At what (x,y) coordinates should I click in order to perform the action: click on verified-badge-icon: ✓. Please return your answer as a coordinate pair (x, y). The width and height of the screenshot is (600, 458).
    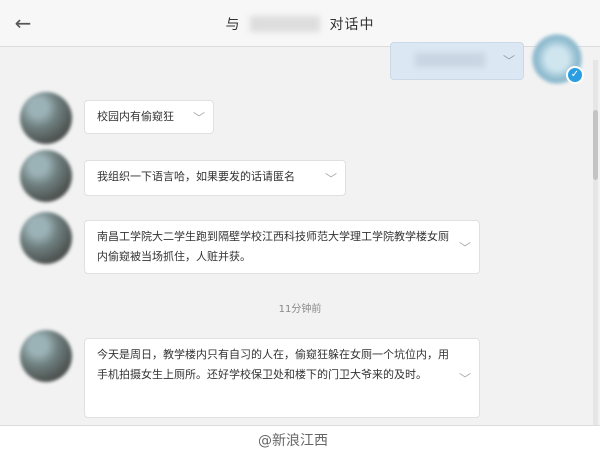
    Looking at the image, I should click on (575, 75).